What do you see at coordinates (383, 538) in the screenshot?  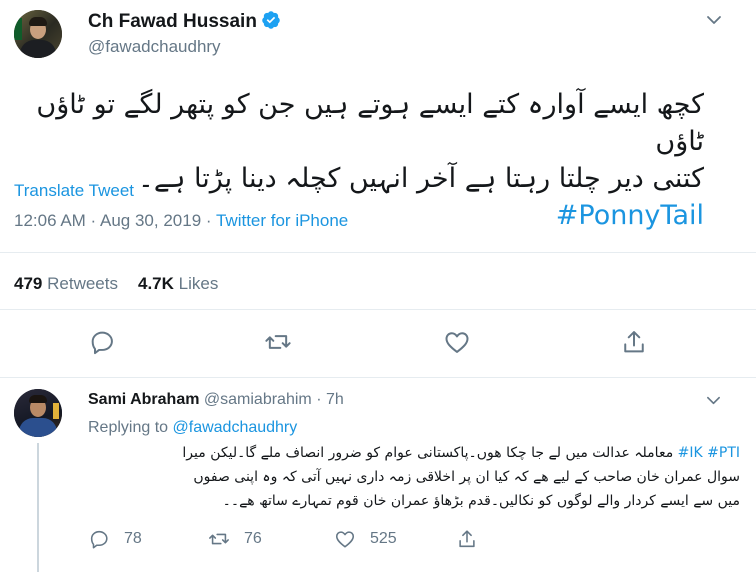 I see `like-count: 525` at bounding box center [383, 538].